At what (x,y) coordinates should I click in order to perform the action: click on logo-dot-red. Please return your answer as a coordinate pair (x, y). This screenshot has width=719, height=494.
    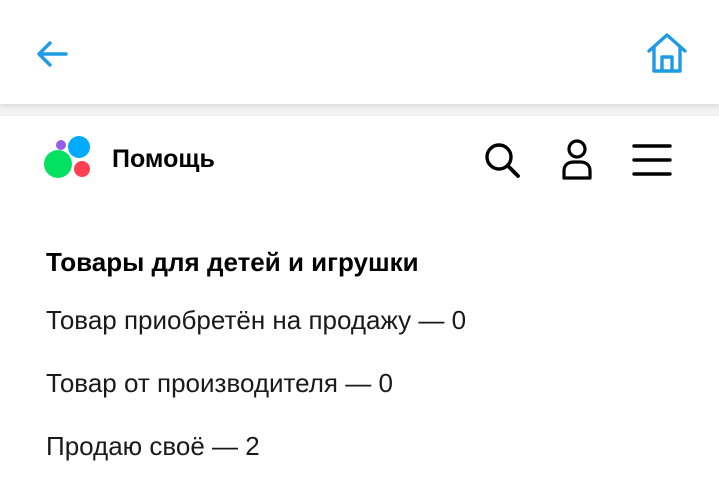
    Looking at the image, I should click on (82, 169).